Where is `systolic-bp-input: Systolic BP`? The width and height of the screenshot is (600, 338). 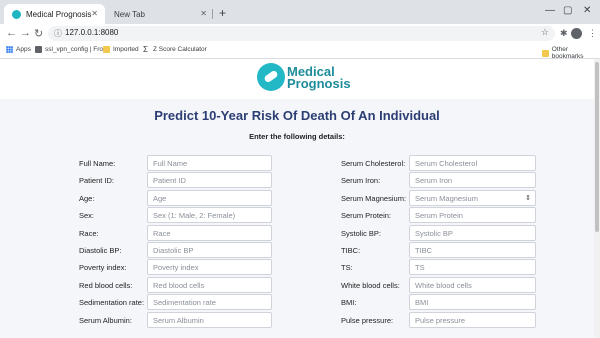 systolic-bp-input: Systolic BP is located at coordinates (472, 232).